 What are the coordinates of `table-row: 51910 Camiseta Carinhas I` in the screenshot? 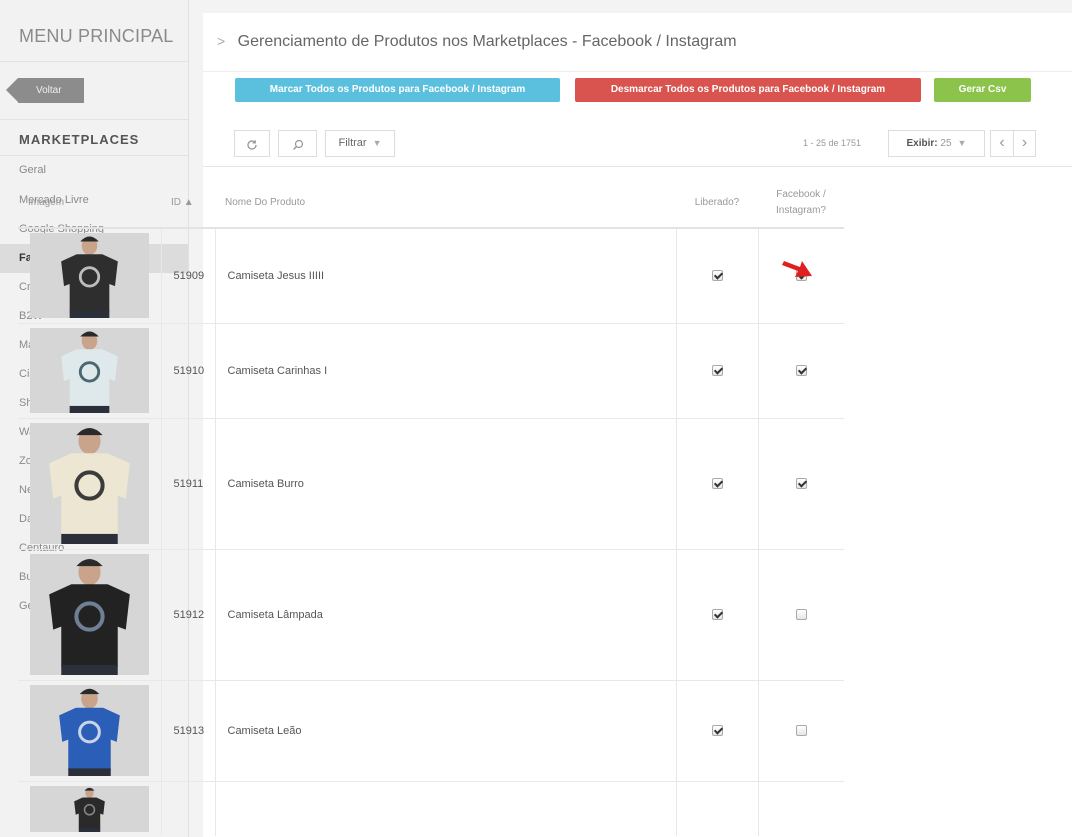 It's located at (431, 370).